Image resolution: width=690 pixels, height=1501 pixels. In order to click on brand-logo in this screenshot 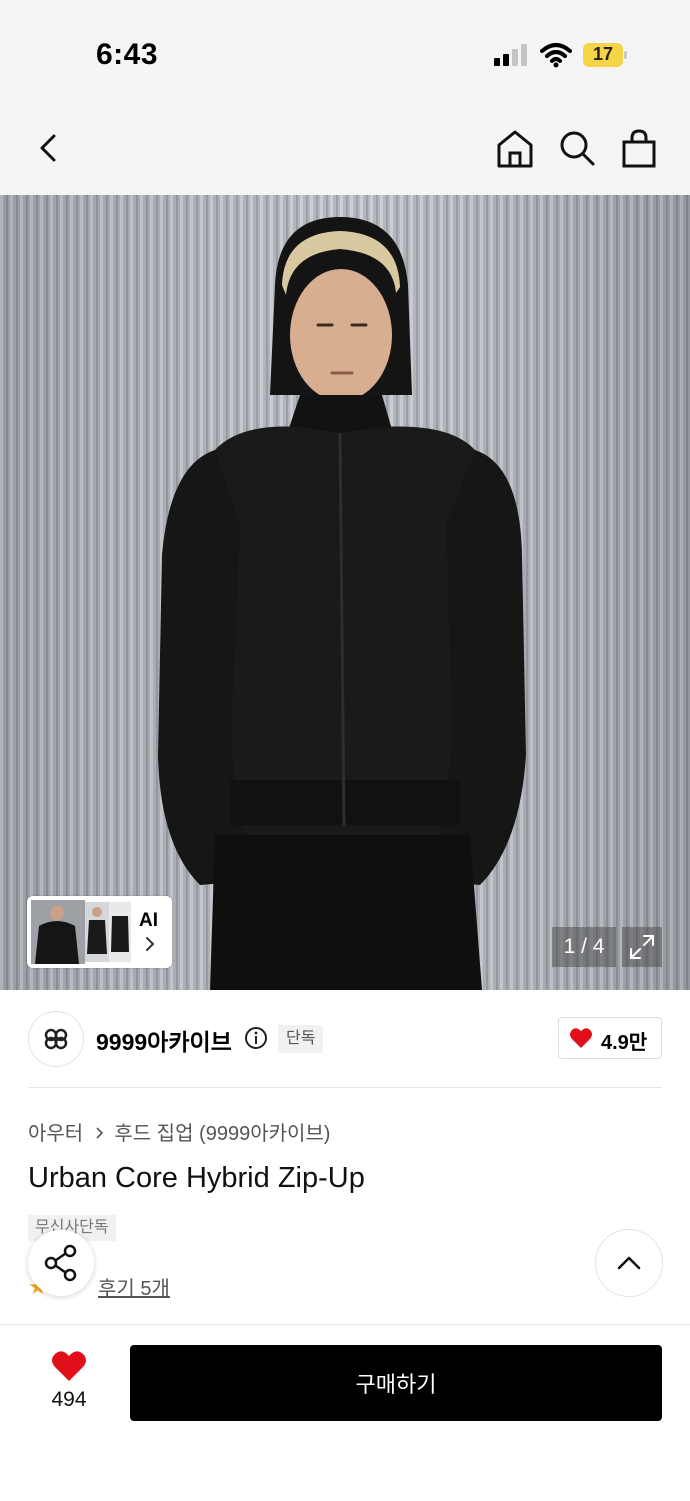, I will do `click(56, 1039)`.